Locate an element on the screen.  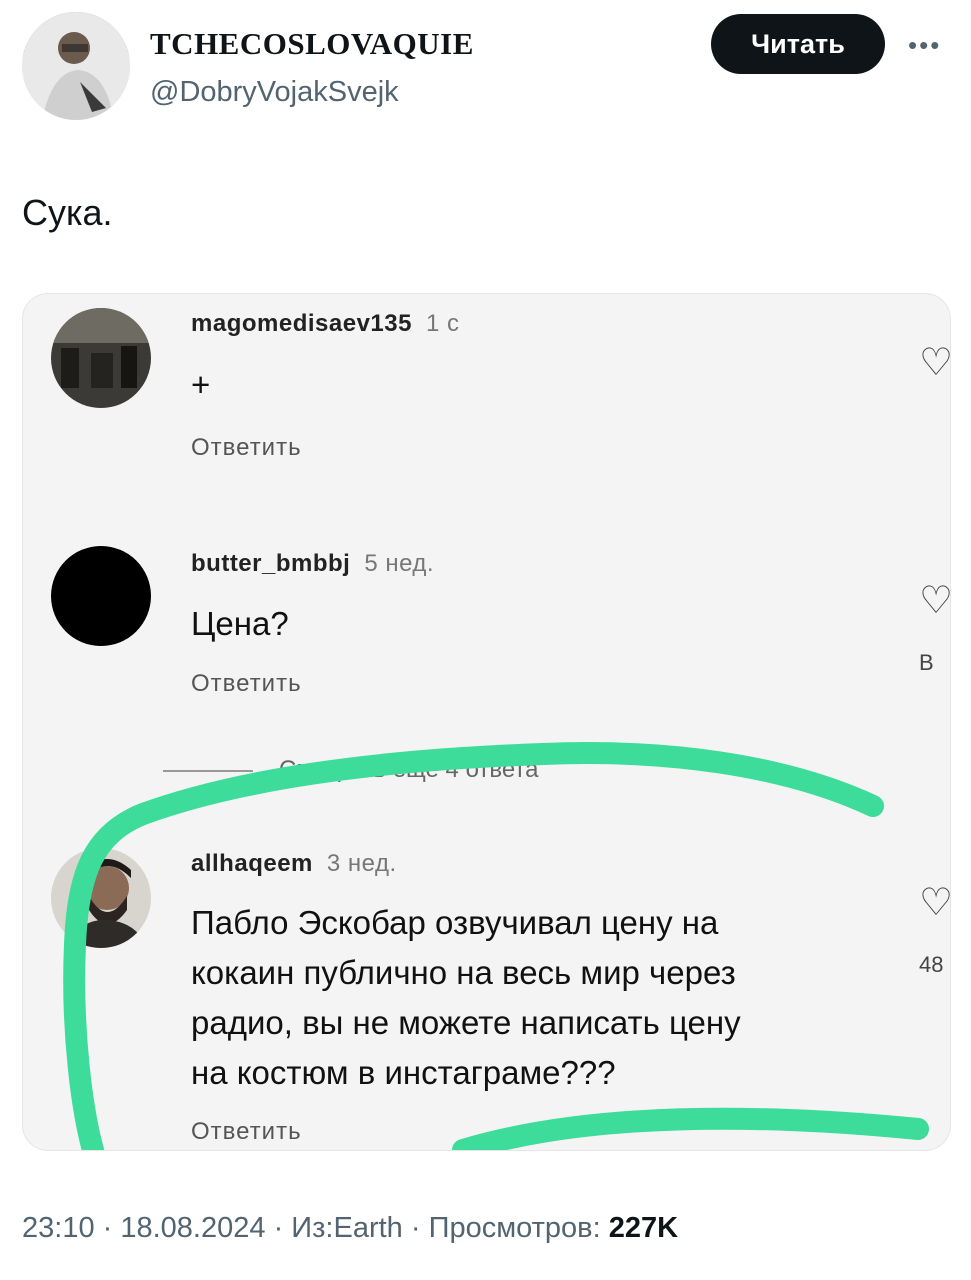
follow-button: Читать is located at coordinates (798, 44).